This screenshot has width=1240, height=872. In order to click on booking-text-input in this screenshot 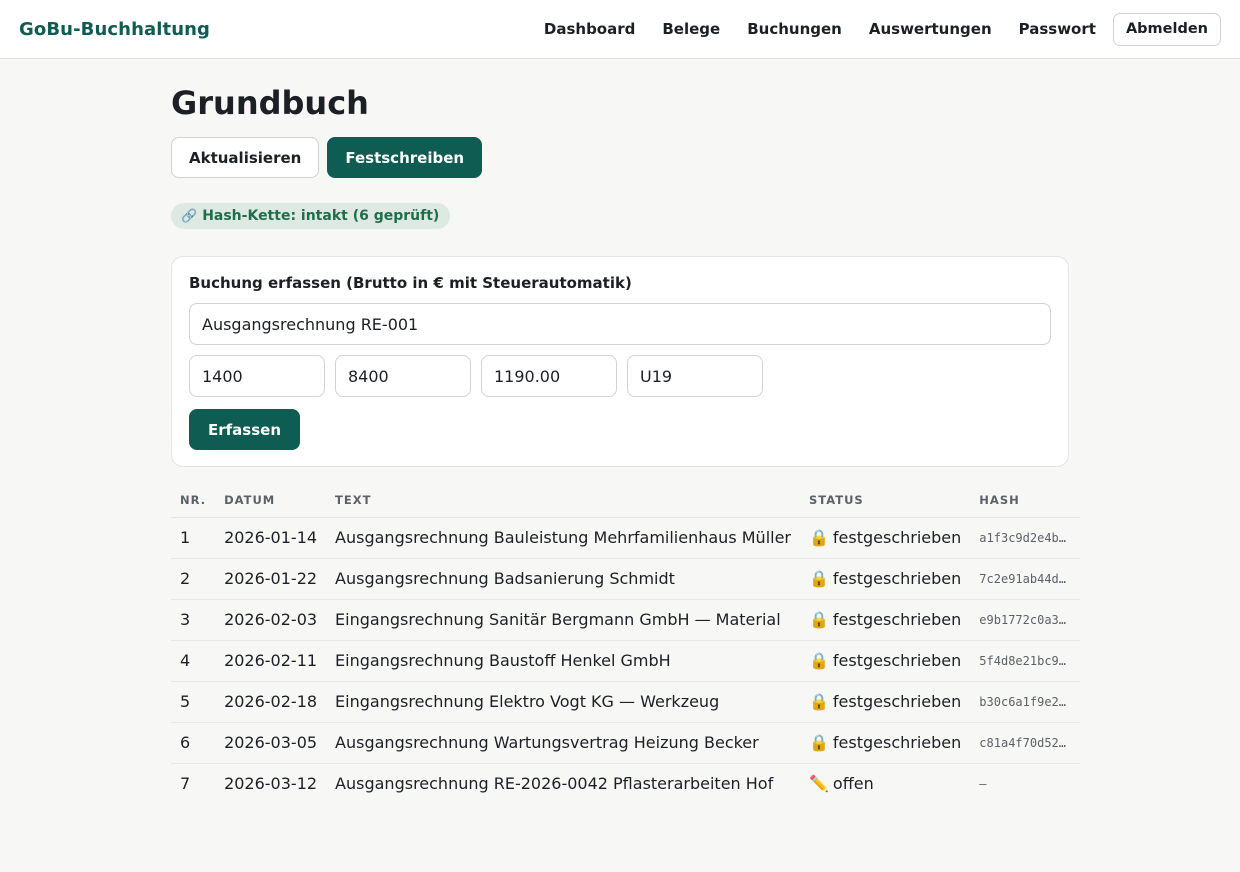, I will do `click(620, 324)`.